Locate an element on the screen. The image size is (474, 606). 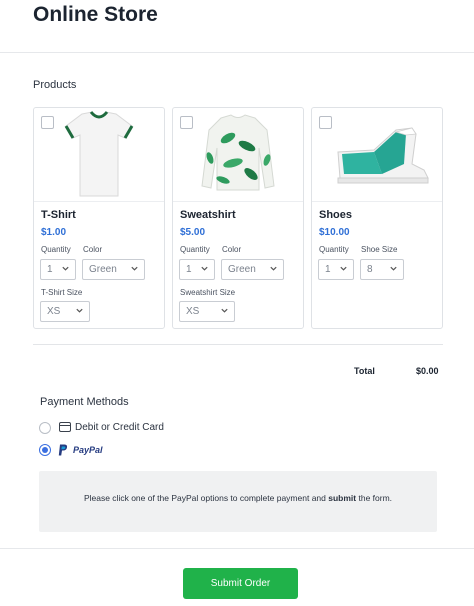
store-title: Online Store is located at coordinates (95, 14).